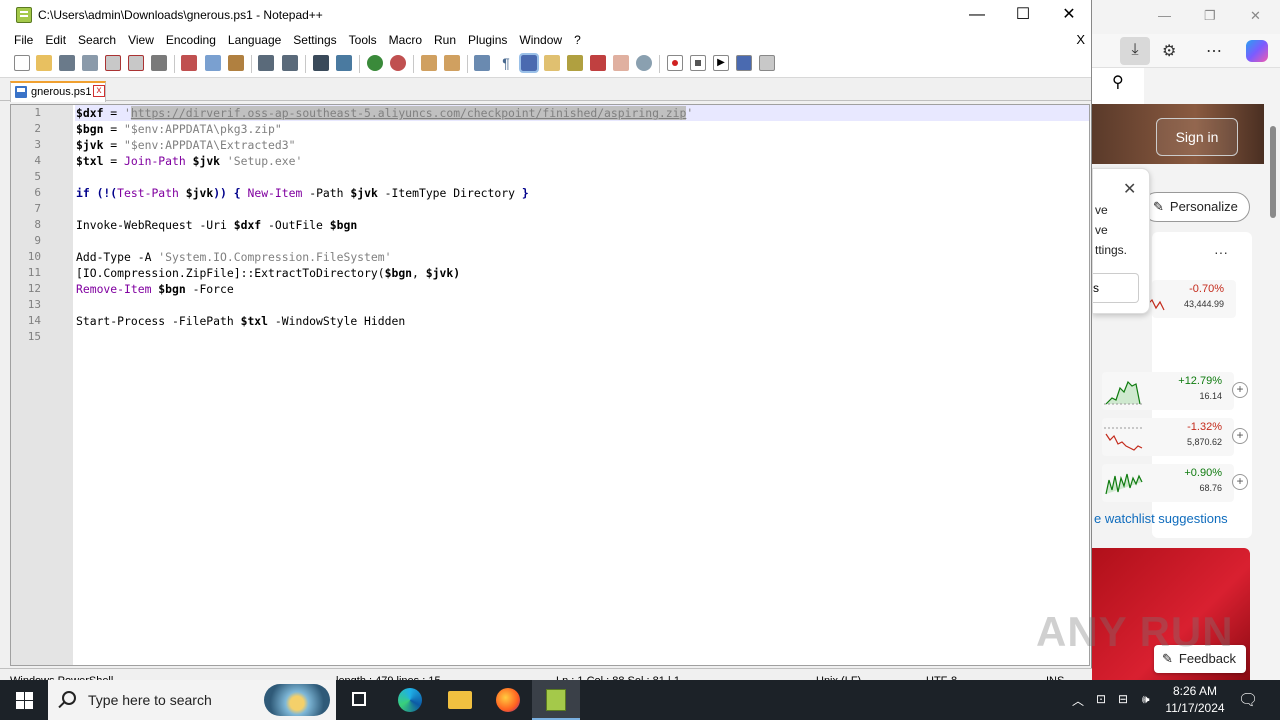 This screenshot has height=720, width=1280. I want to click on tab-gnerous-ps1: gnerous.ps1 x, so click(58, 91).